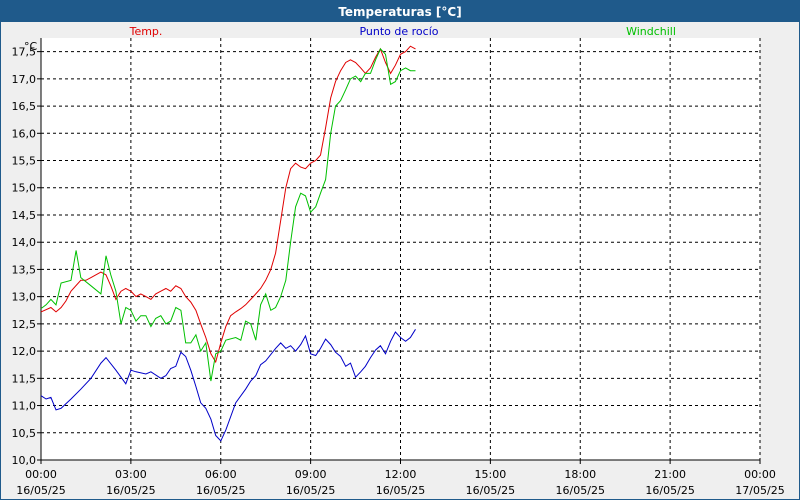  Describe the element at coordinates (311, 474) in the screenshot. I see `x-tick-label-time: 09:00` at that location.